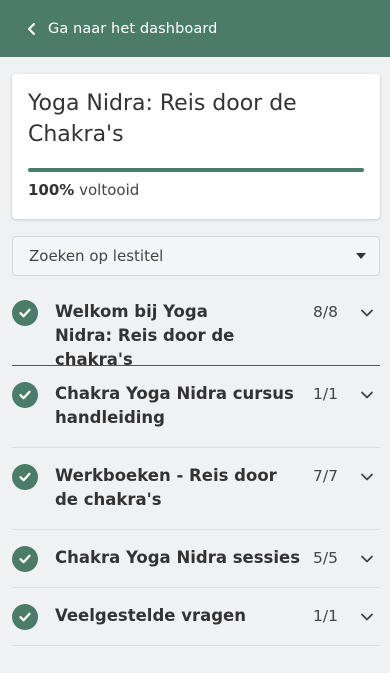  I want to click on progress-text: 100% voltooid, so click(83, 190).